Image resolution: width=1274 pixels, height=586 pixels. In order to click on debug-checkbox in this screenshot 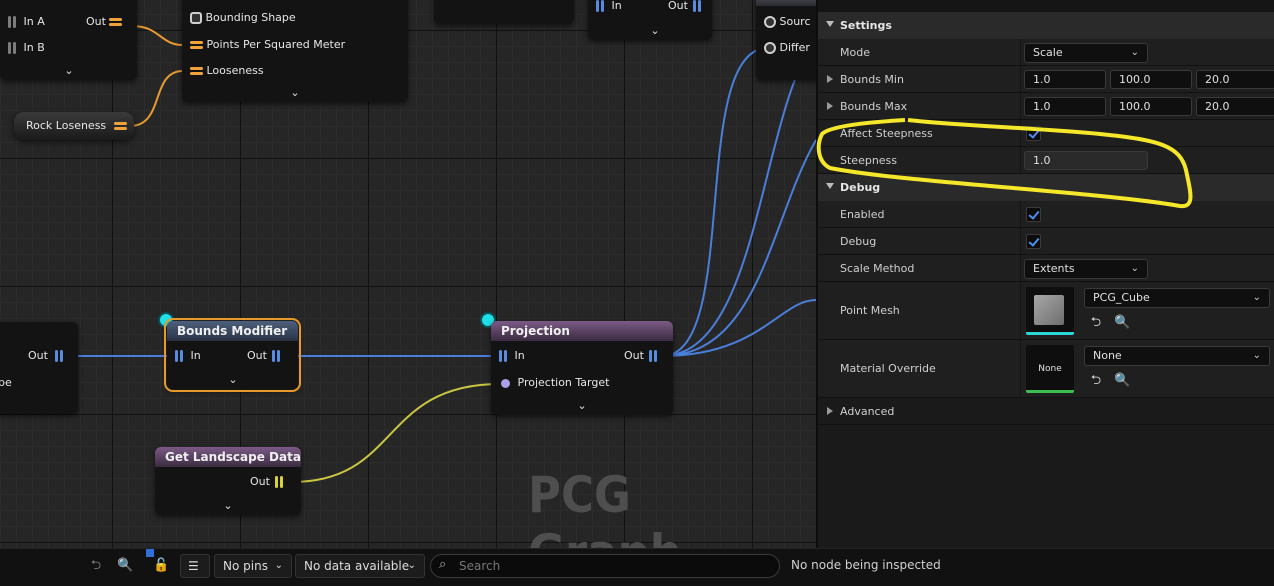, I will do `click(1033, 241)`.